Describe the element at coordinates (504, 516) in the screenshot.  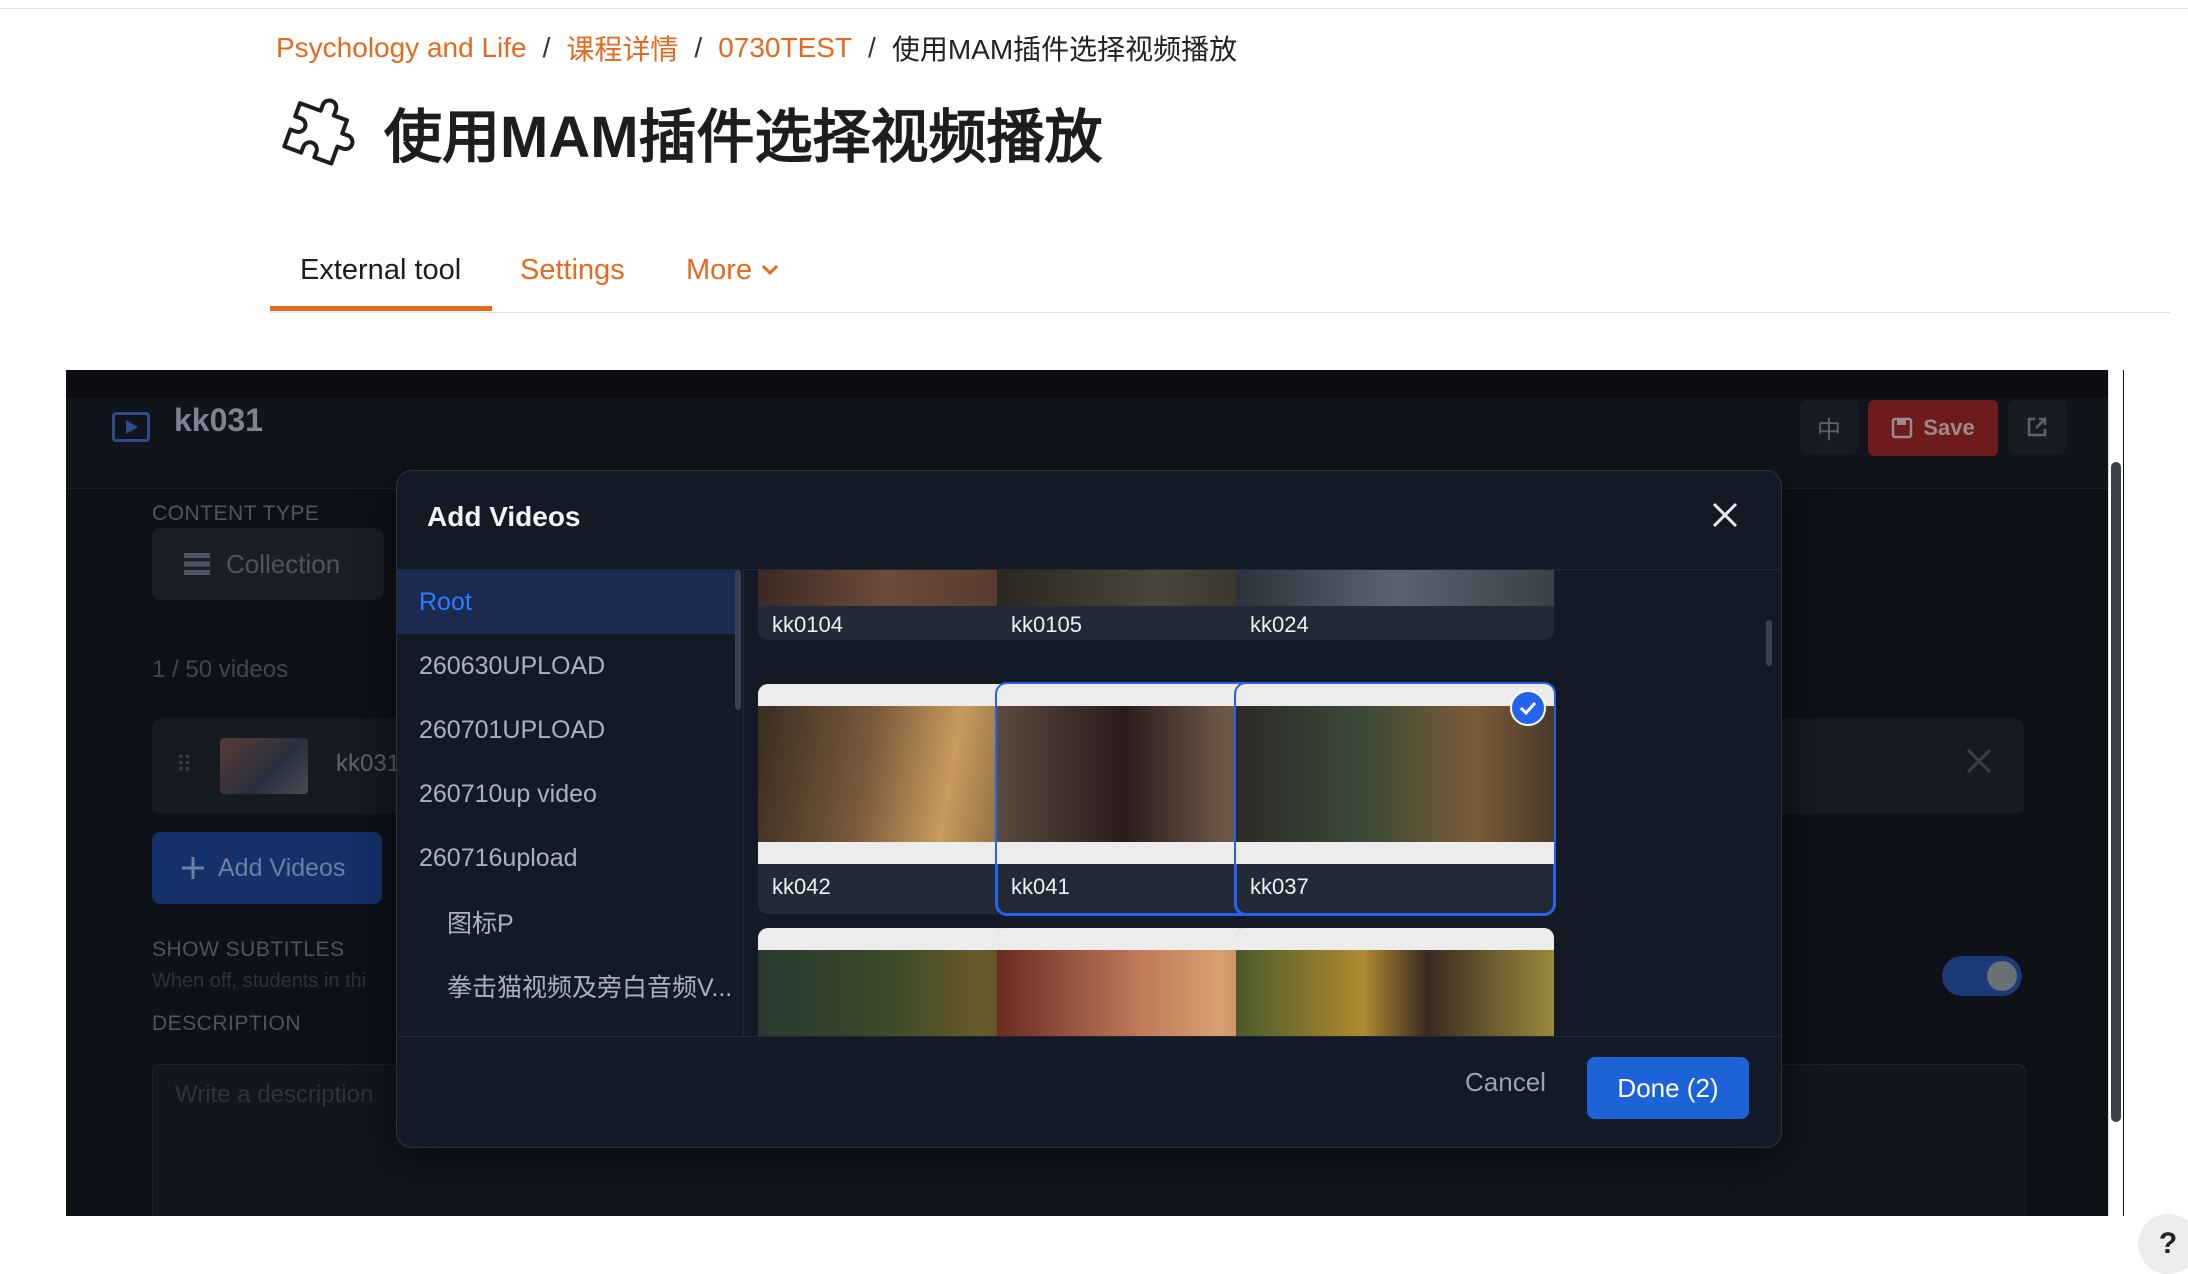
I see `modal-title: Add Videos` at that location.